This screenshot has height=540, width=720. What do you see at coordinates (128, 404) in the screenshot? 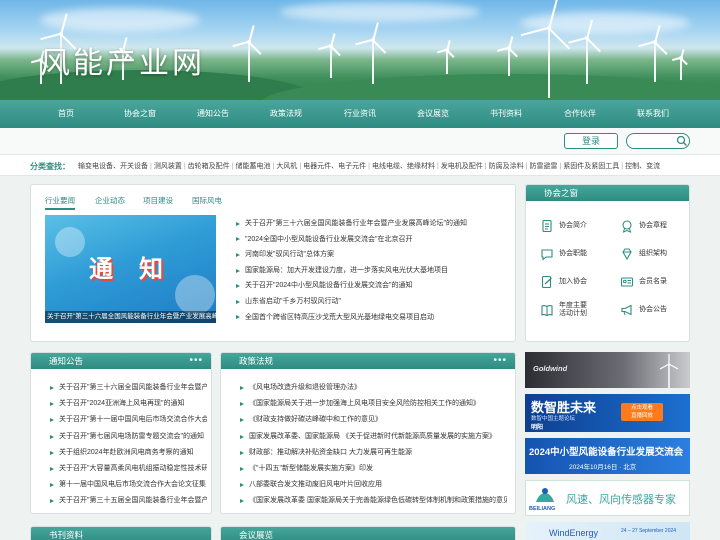
I see `list-item: 关于召开"2024亚洲海上风电再现"的通知` at bounding box center [128, 404].